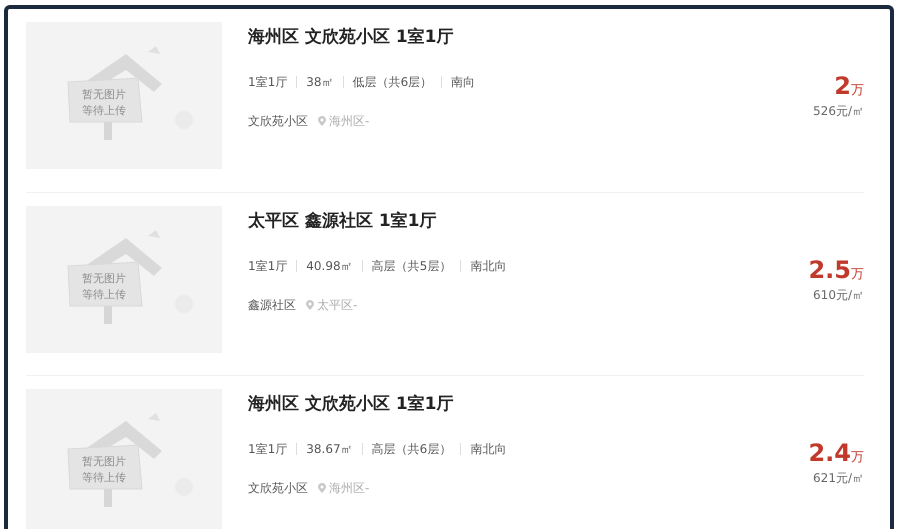 The image size is (900, 529). I want to click on unit-price: 610元/㎡, so click(838, 295).